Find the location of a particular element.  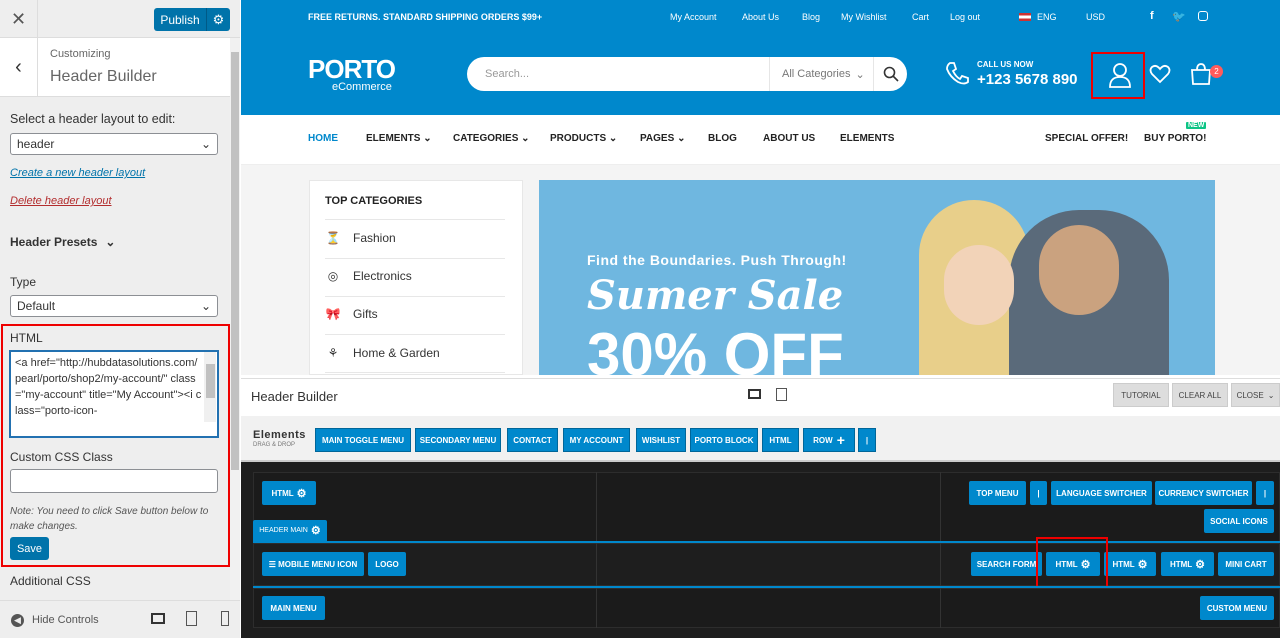

save-button: Save is located at coordinates (29, 548).